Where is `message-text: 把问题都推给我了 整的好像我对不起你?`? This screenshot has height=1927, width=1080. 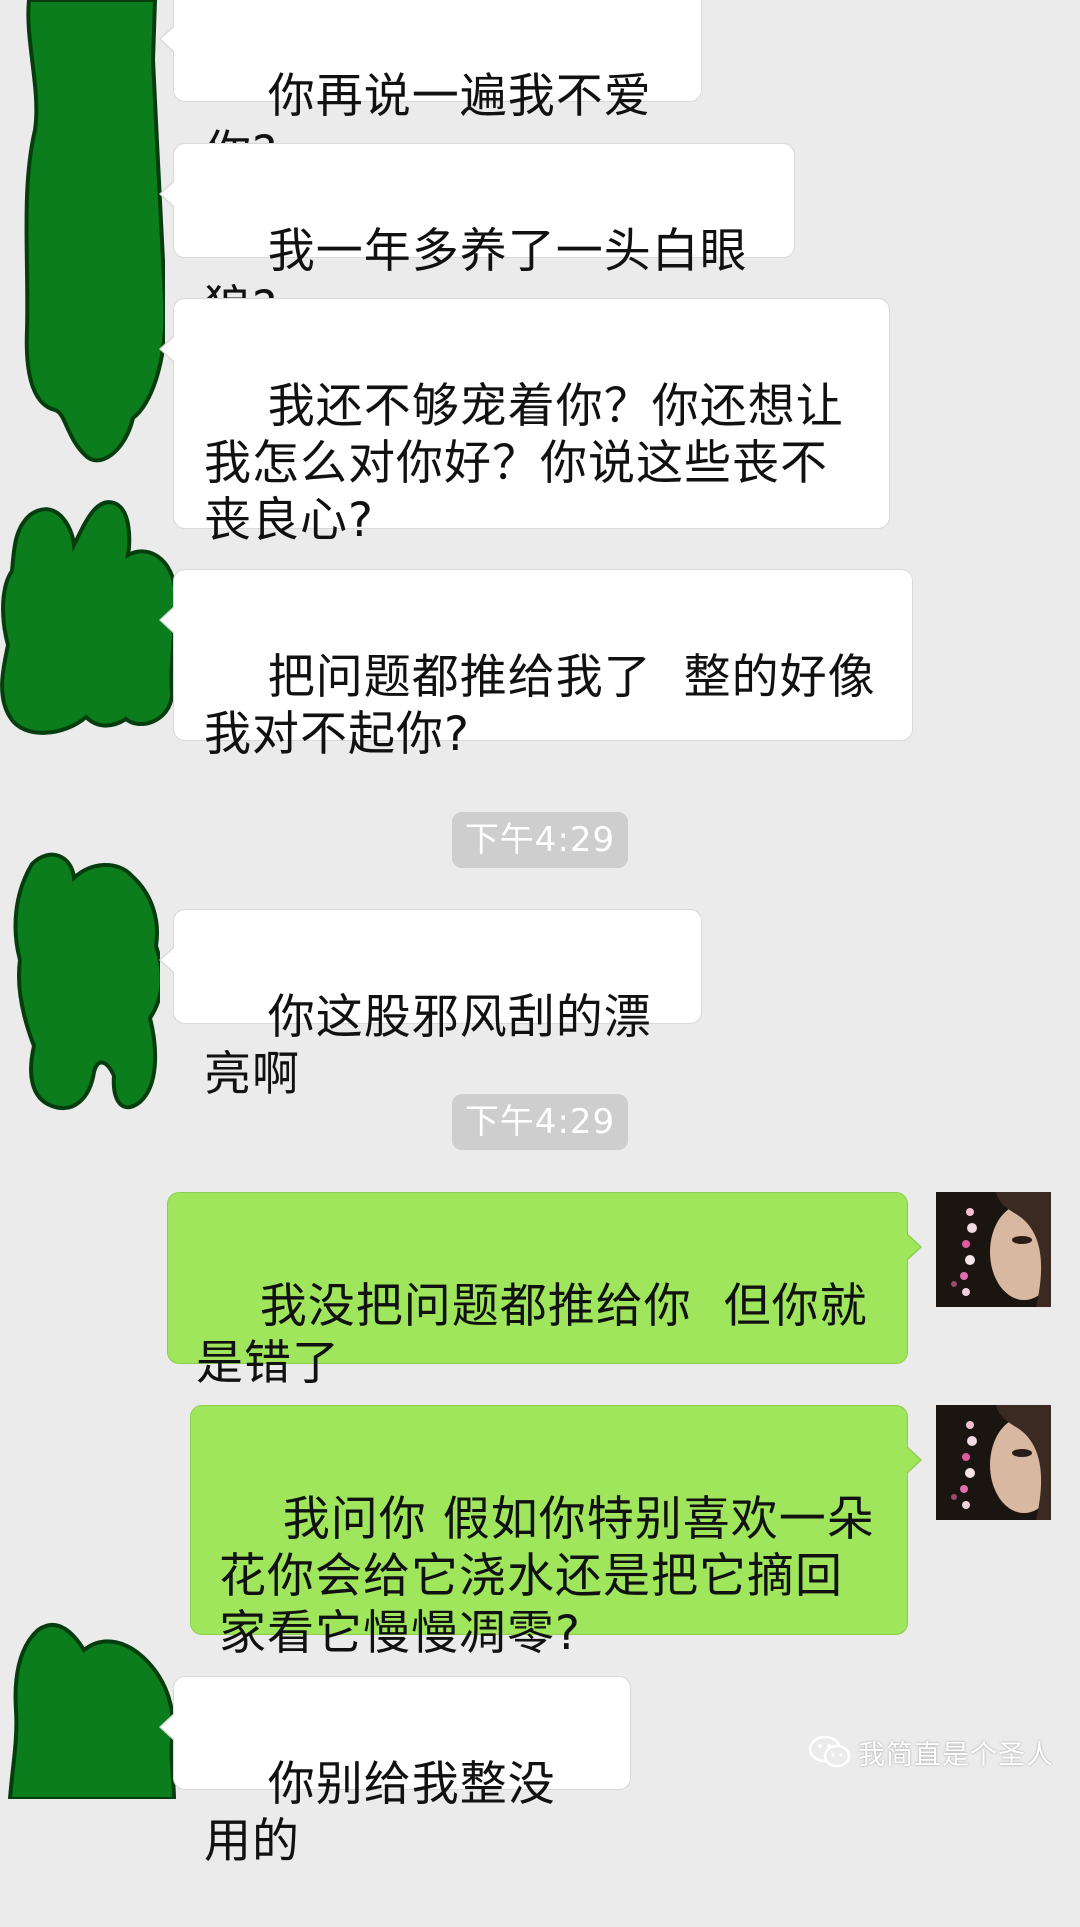 message-text: 把问题都推给我了 整的好像我对不起你? is located at coordinates (540, 706).